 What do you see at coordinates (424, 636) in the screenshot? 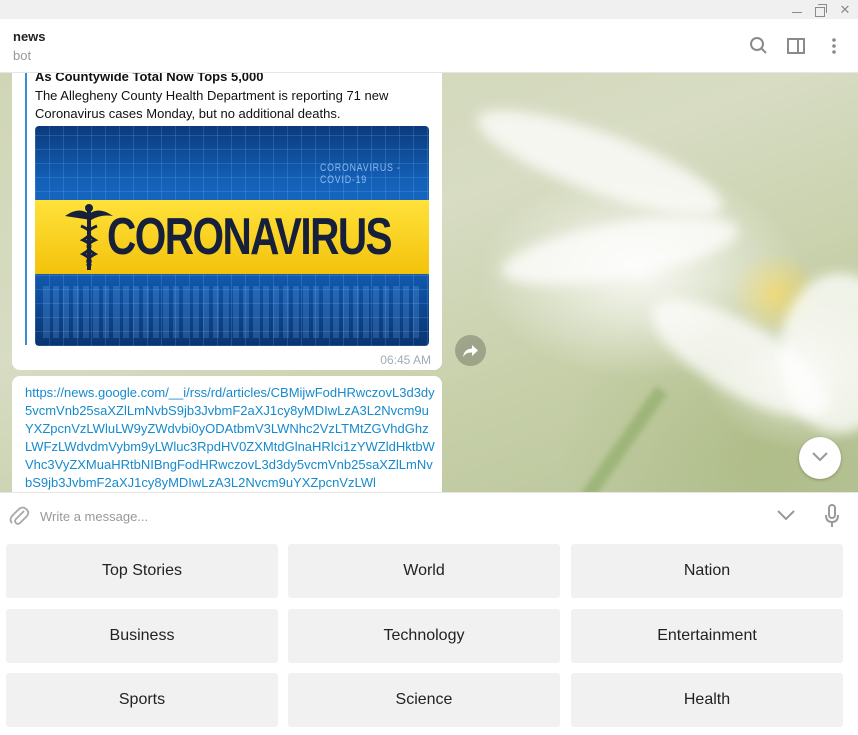
I see `keyboard-button-technology: Technology` at bounding box center [424, 636].